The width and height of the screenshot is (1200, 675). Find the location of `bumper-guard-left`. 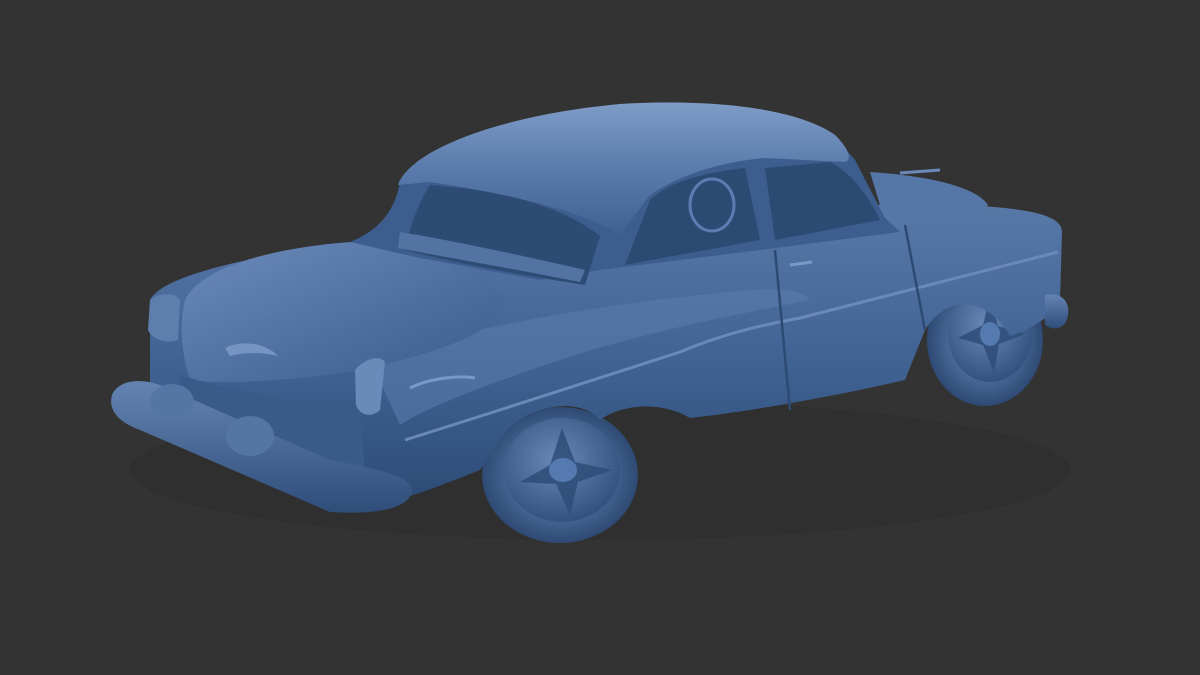

bumper-guard-left is located at coordinates (172, 402).